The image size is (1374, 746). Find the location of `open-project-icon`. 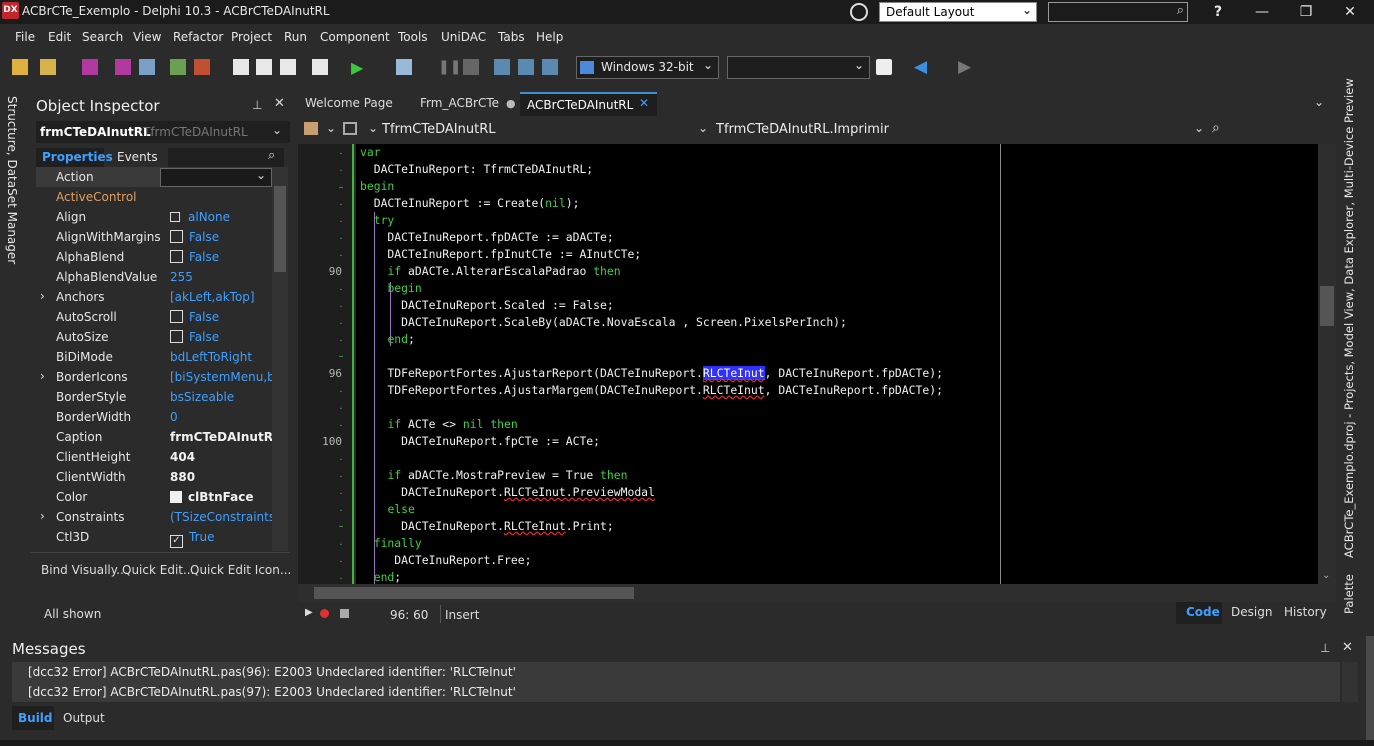

open-project-icon is located at coordinates (48, 67).